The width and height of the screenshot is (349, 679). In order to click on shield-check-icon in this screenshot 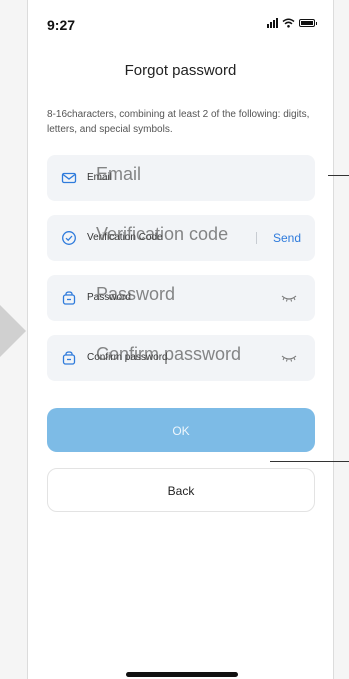, I will do `click(69, 238)`.